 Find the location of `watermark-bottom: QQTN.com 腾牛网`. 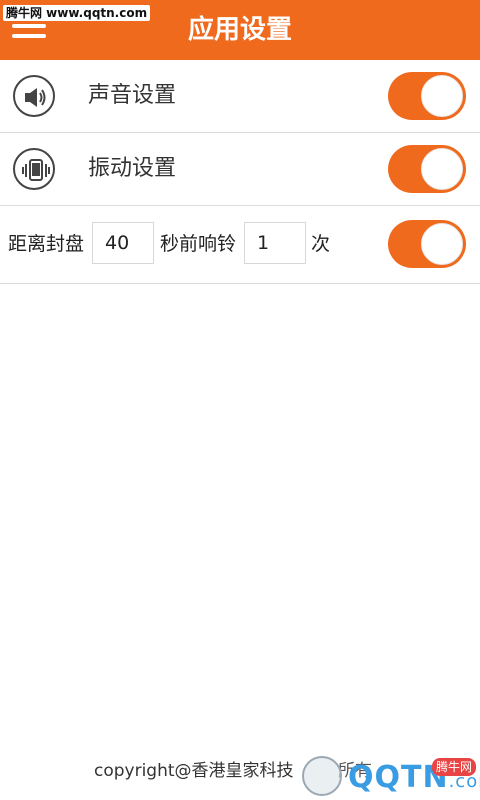

watermark-bottom: QQTN.com 腾牛网 is located at coordinates (390, 776).